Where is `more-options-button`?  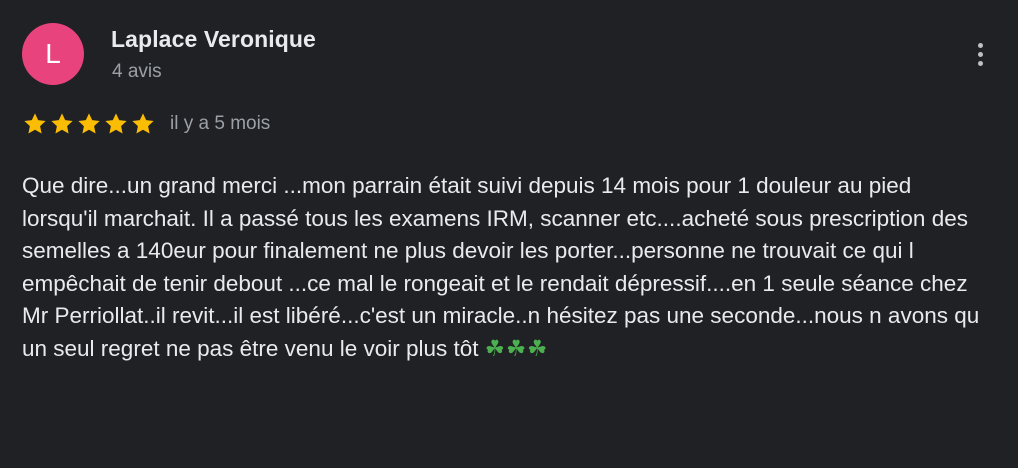
more-options-button is located at coordinates (980, 54).